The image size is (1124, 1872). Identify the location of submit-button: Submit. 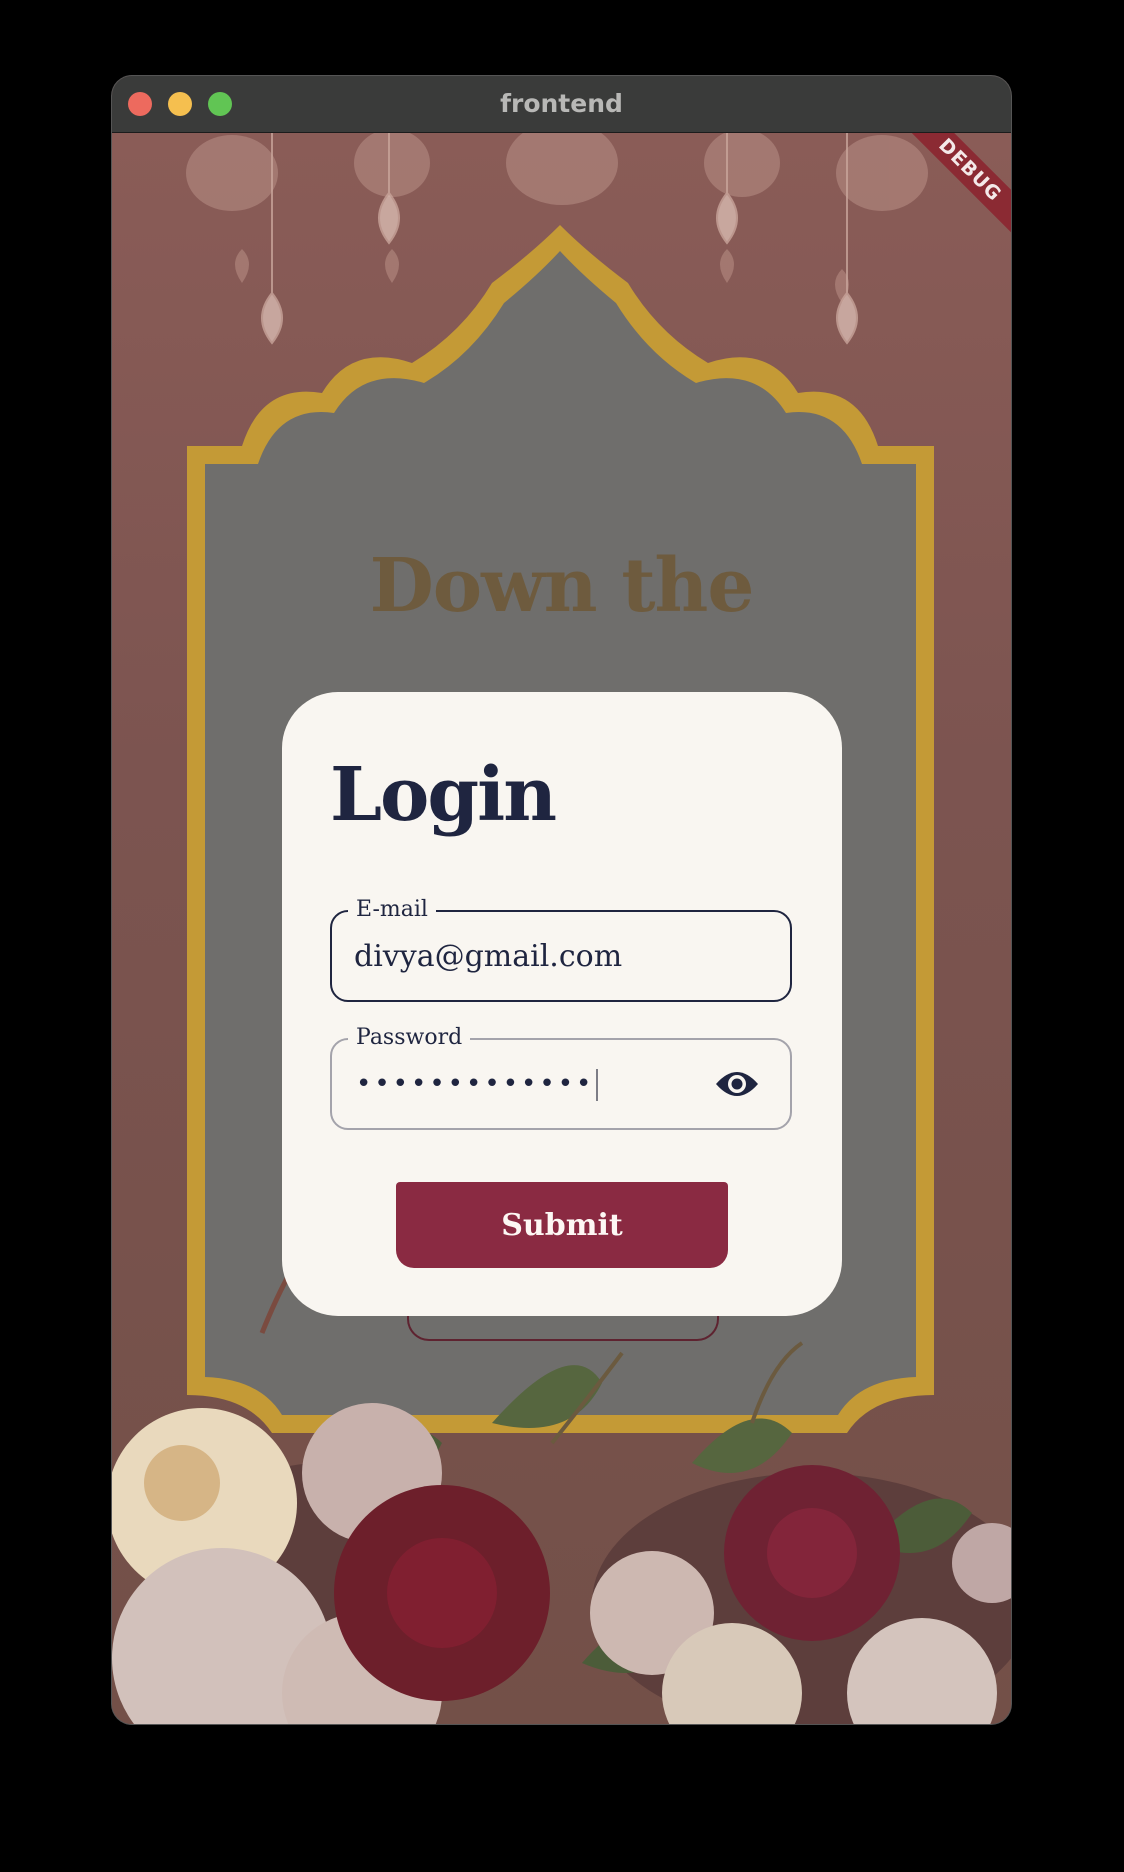
(562, 1225).